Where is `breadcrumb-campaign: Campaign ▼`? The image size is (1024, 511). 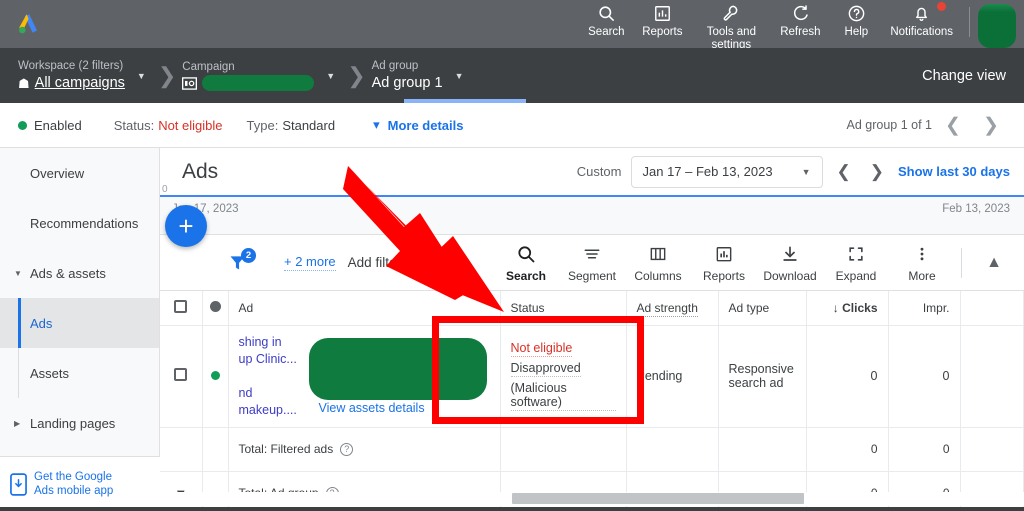 breadcrumb-campaign: Campaign ▼ is located at coordinates (256, 75).